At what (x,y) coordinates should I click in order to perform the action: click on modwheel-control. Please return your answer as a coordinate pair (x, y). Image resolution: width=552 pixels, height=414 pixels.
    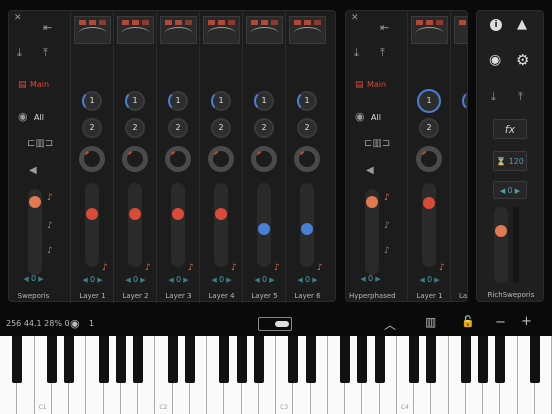
    Looking at the image, I should click on (275, 324).